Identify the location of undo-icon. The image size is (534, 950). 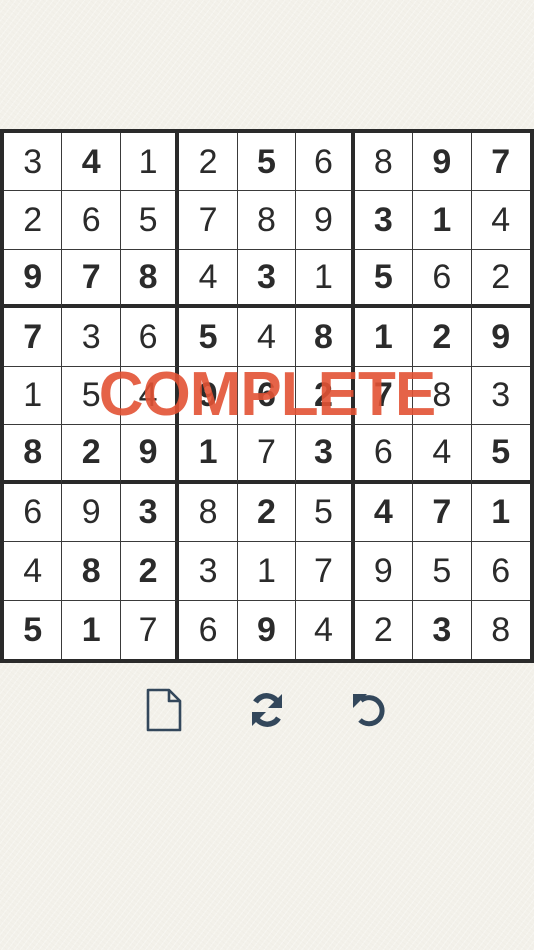
(369, 710).